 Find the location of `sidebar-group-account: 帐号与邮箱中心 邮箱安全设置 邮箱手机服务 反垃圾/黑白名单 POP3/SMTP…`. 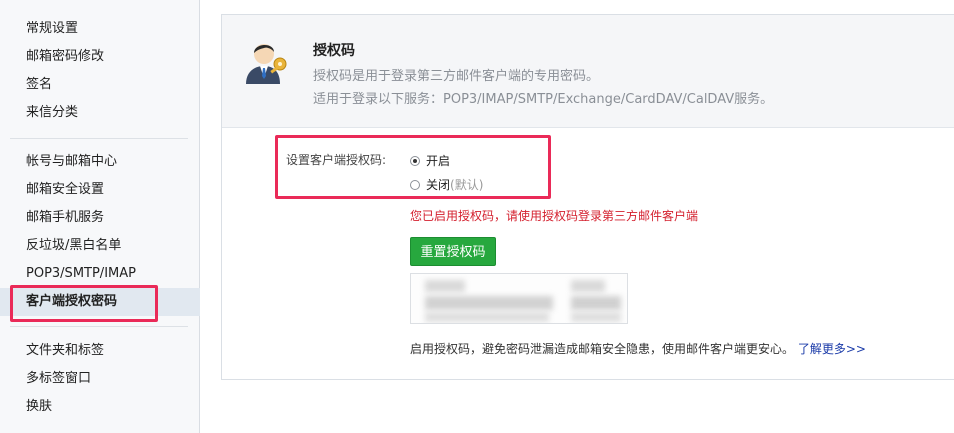

sidebar-group-account: 帐号与邮箱中心 邮箱安全设置 邮箱手机服务 反垃圾/黑白名单 POP3/SMTP… is located at coordinates (100, 232).